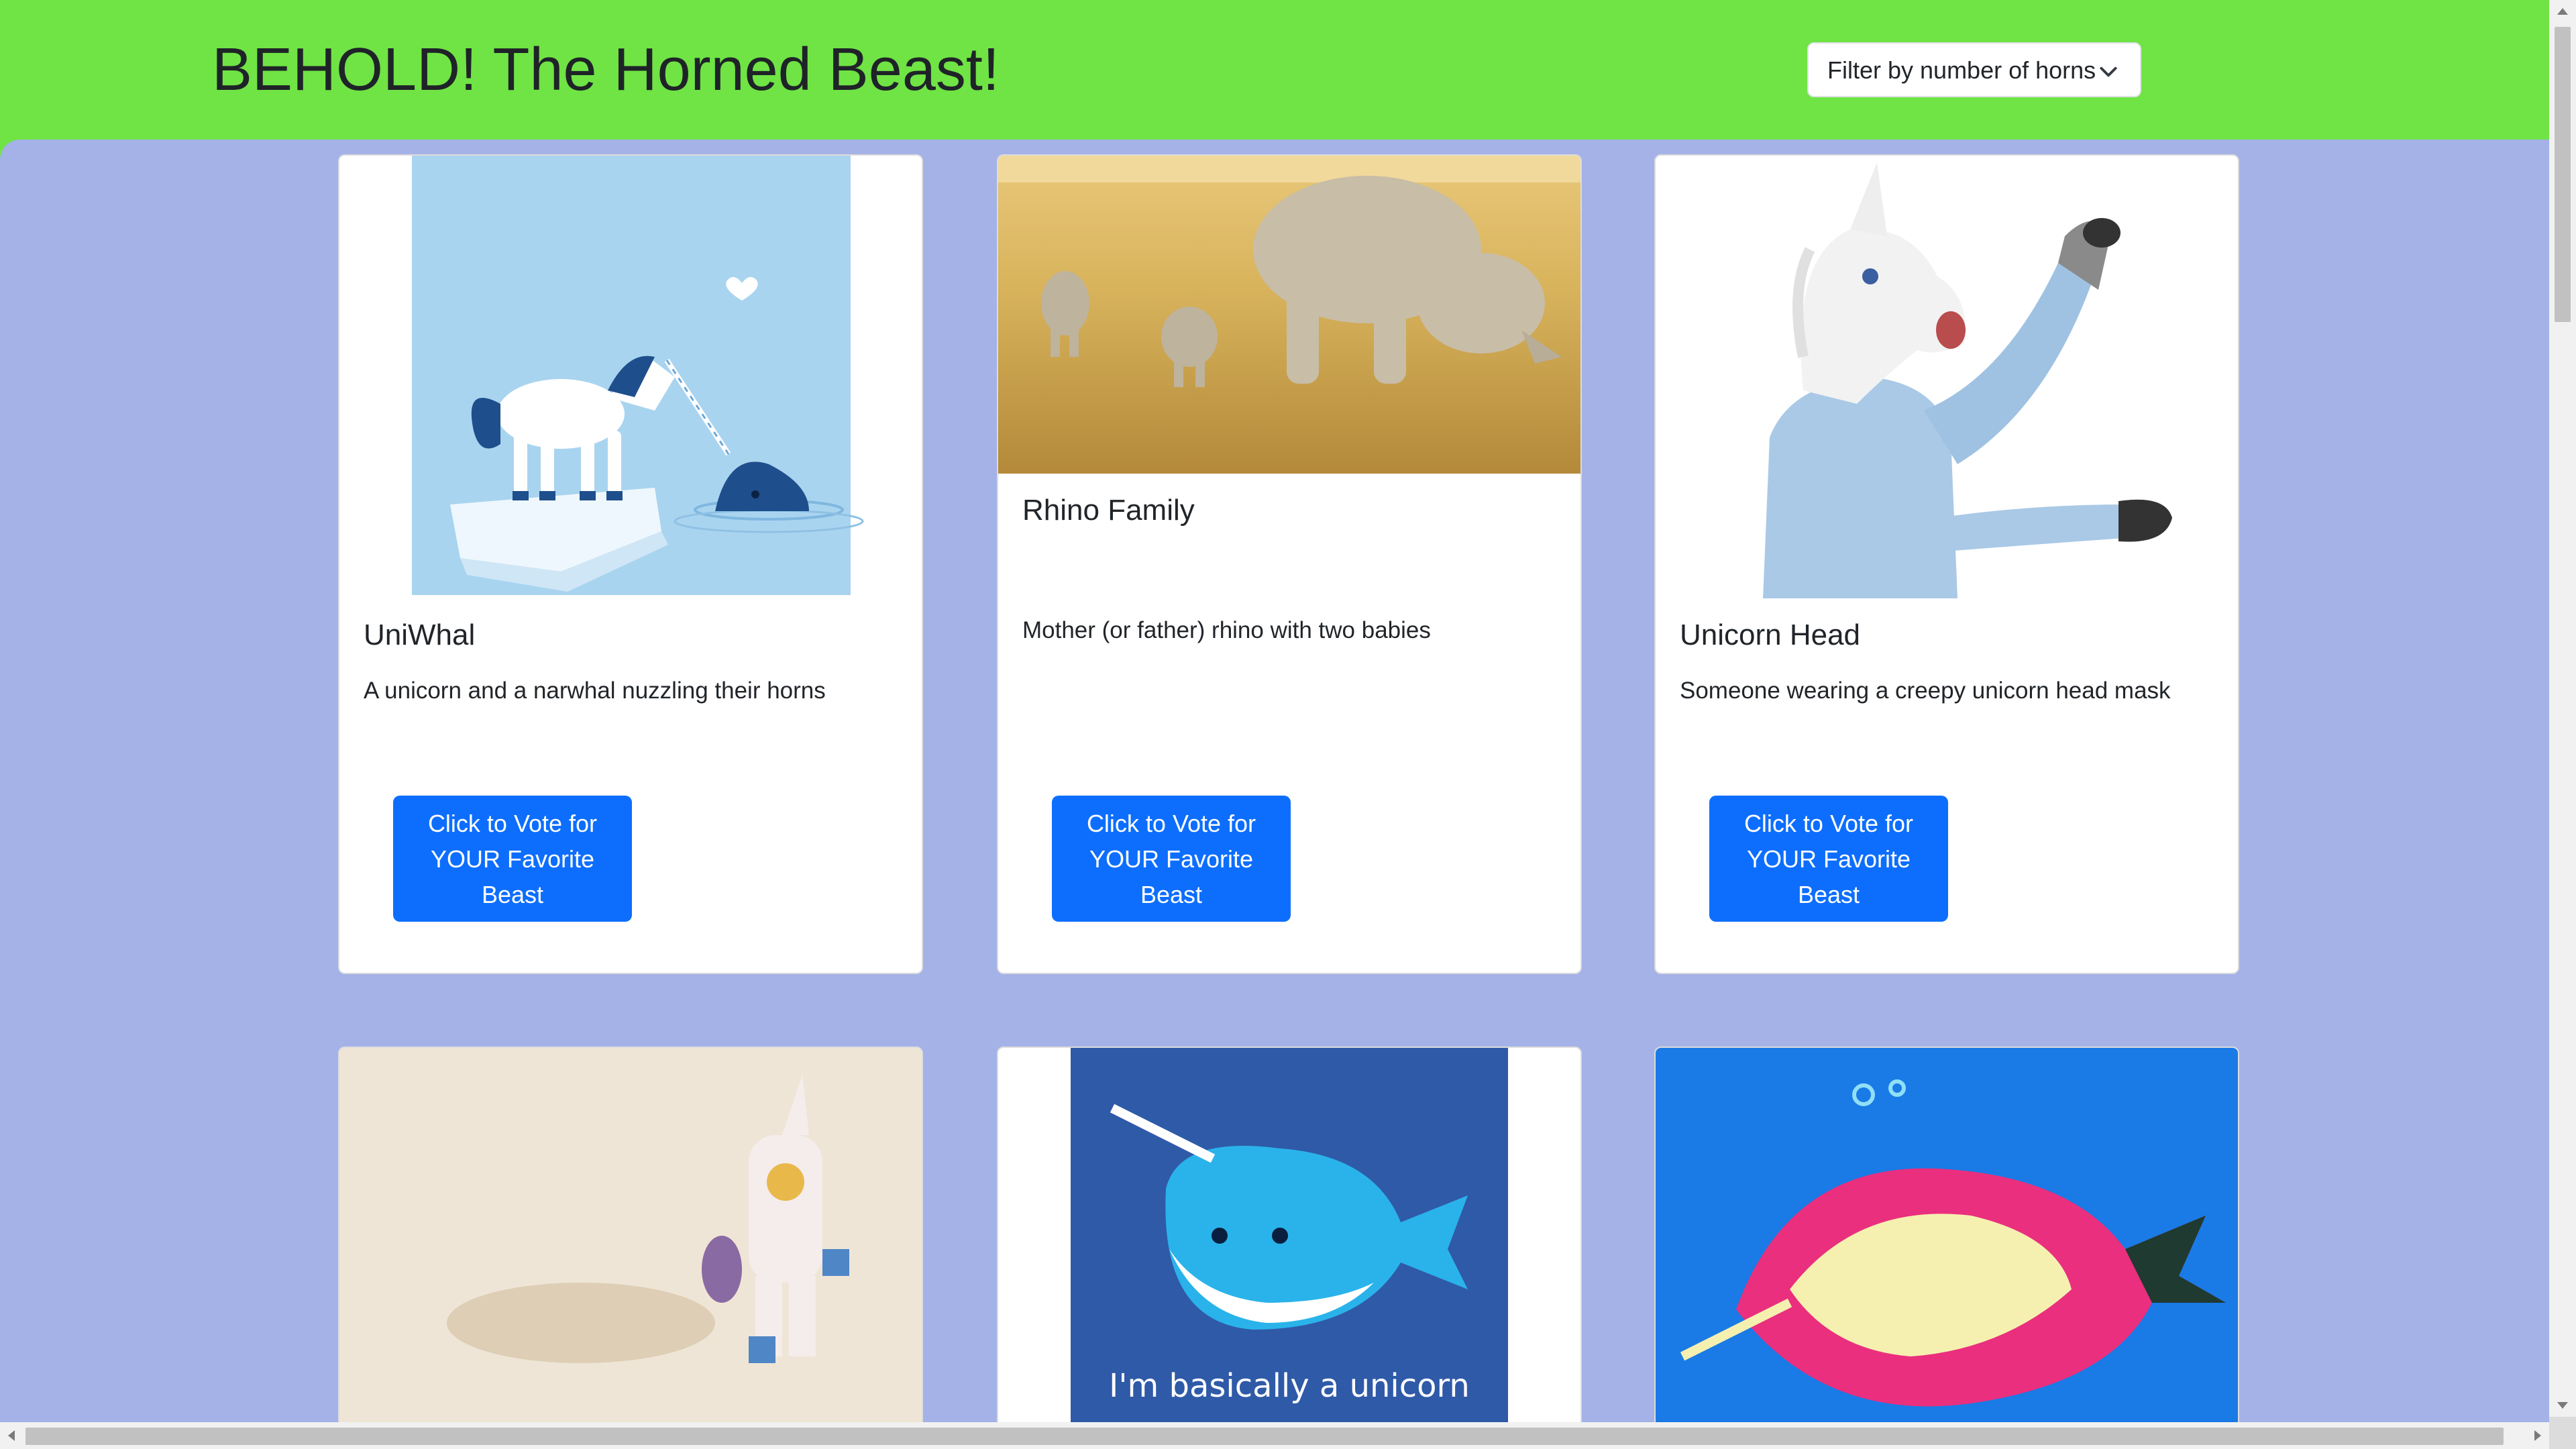 The height and width of the screenshot is (1449, 2576). I want to click on horizontal-scrollbar, so click(1274, 1435).